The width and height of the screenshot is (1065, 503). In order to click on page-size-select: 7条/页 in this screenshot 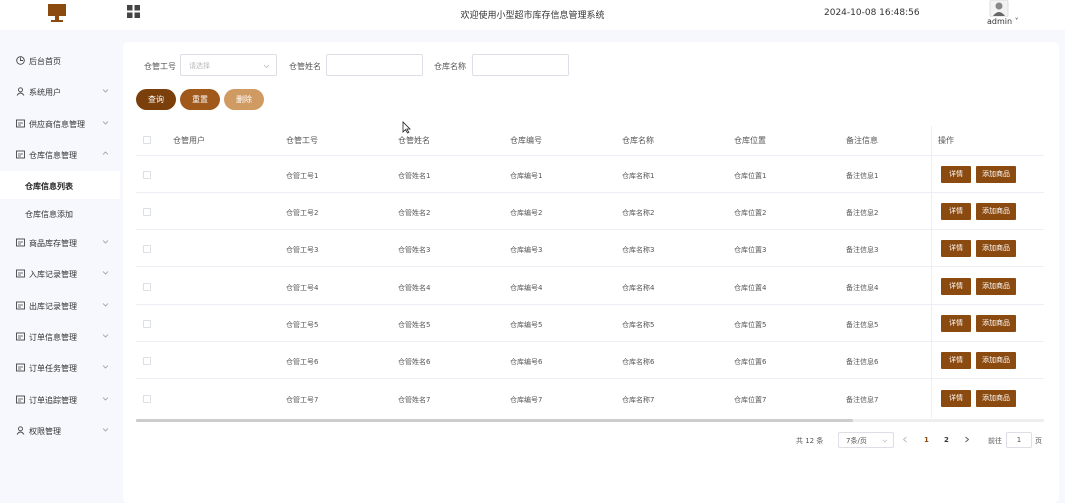, I will do `click(866, 440)`.